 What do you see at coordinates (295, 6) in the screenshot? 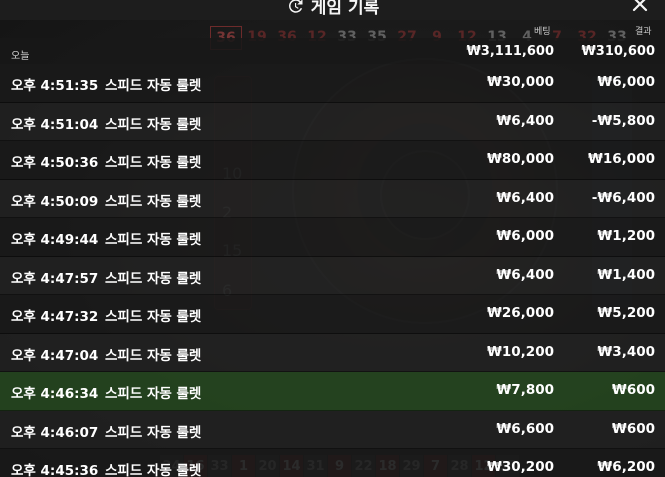
I see `history-clock-icon` at bounding box center [295, 6].